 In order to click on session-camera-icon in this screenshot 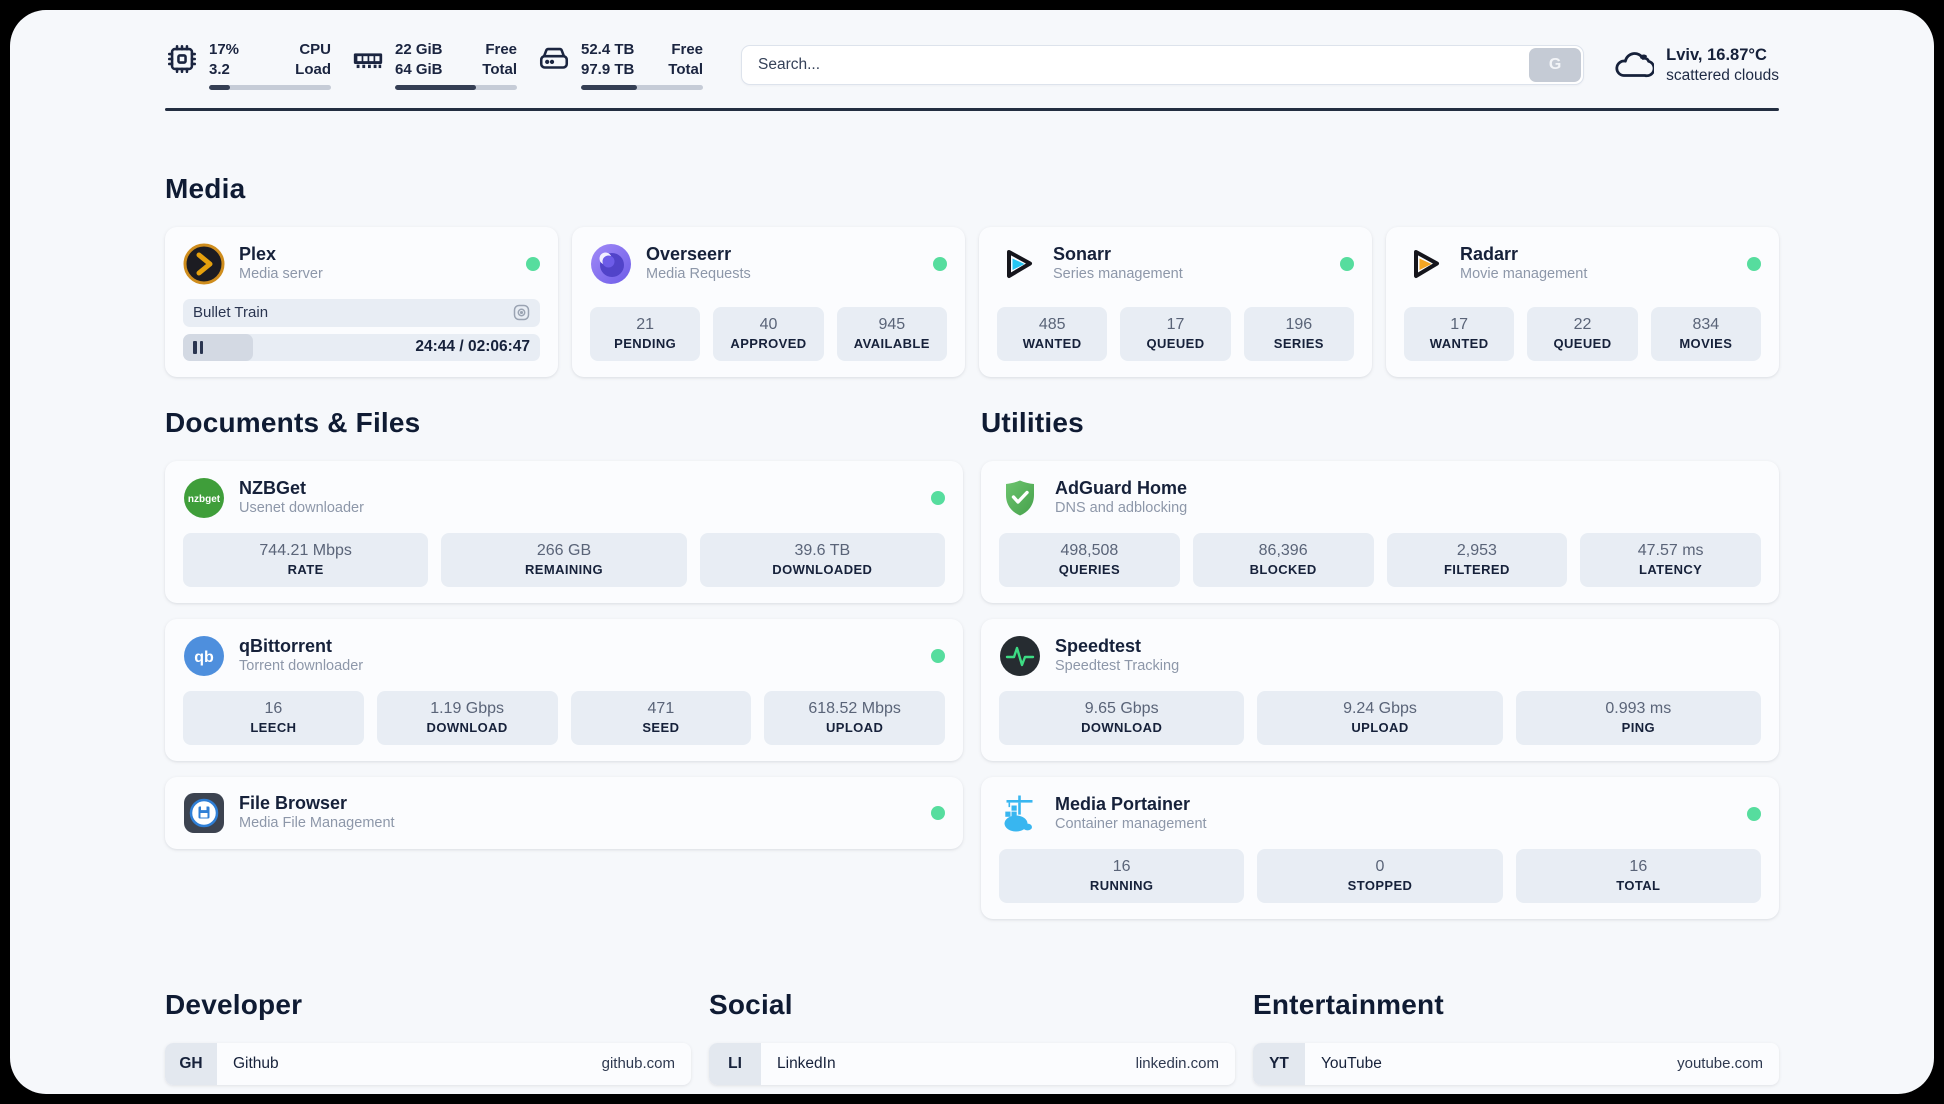, I will do `click(521, 312)`.